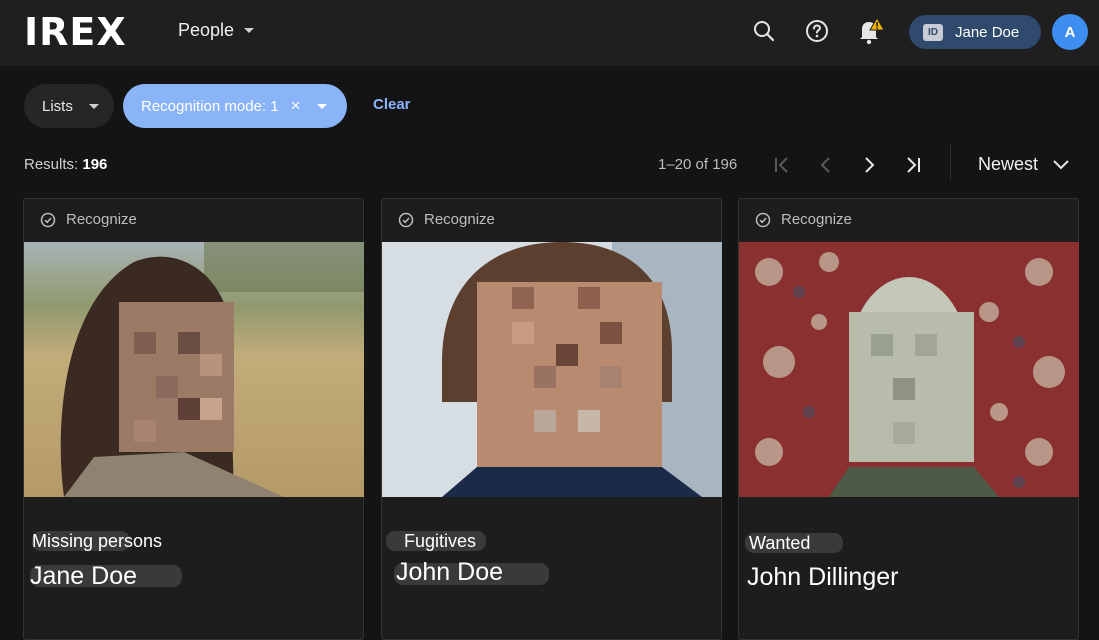 The width and height of the screenshot is (1099, 640). What do you see at coordinates (97, 541) in the screenshot?
I see `list-label: Missing persons` at bounding box center [97, 541].